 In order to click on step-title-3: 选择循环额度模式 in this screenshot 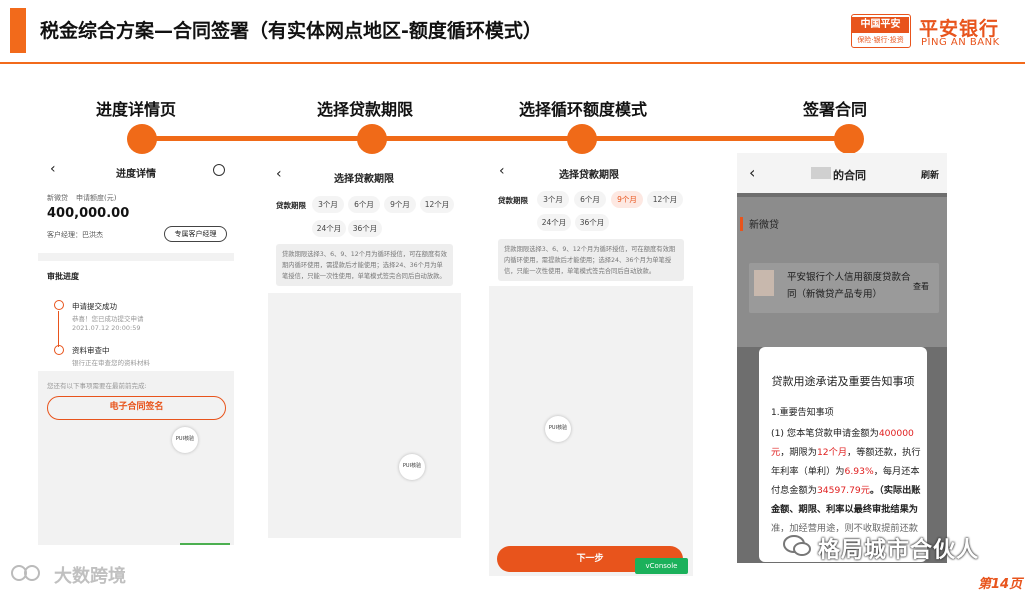, I will do `click(583, 109)`.